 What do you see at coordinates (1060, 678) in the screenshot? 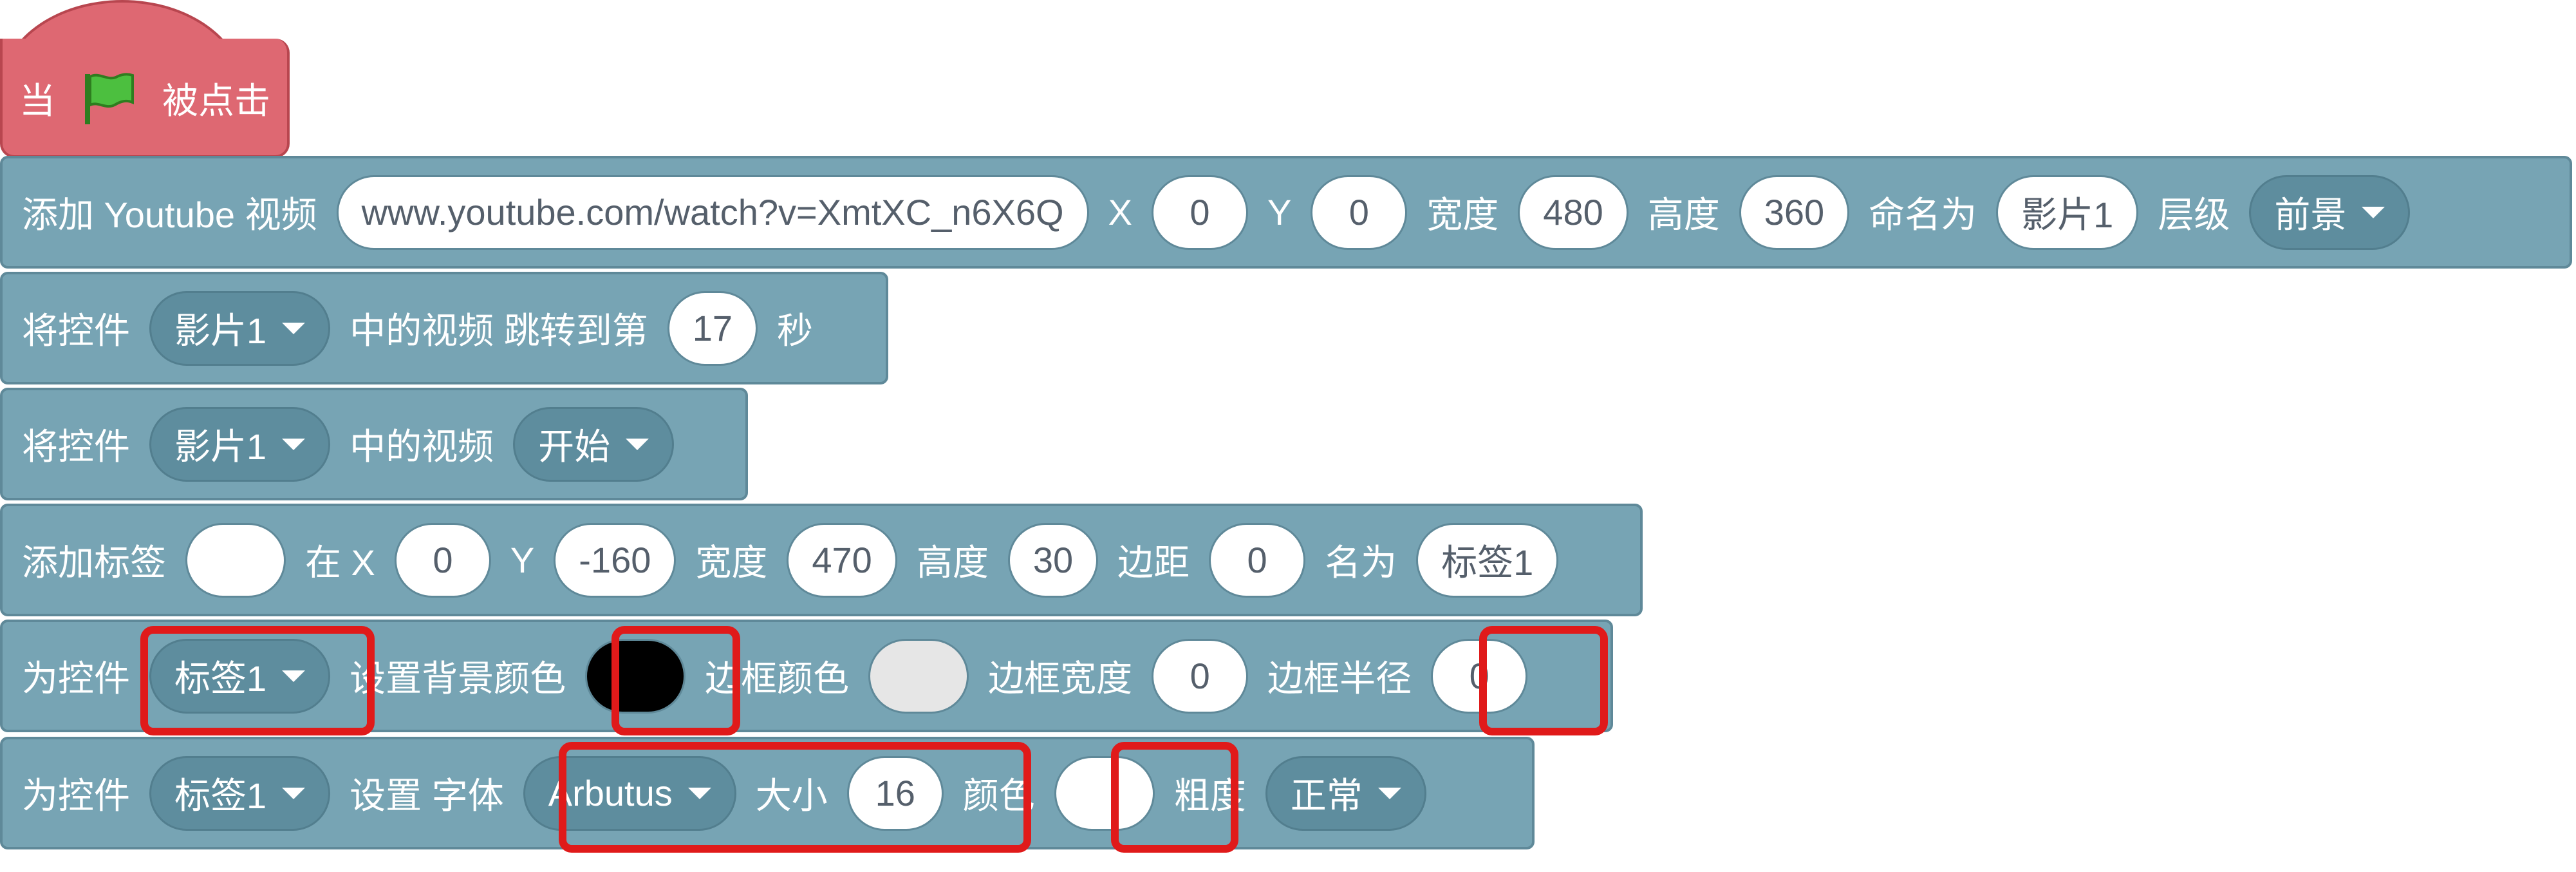
I see `border-width-label: 边框宽度` at bounding box center [1060, 678].